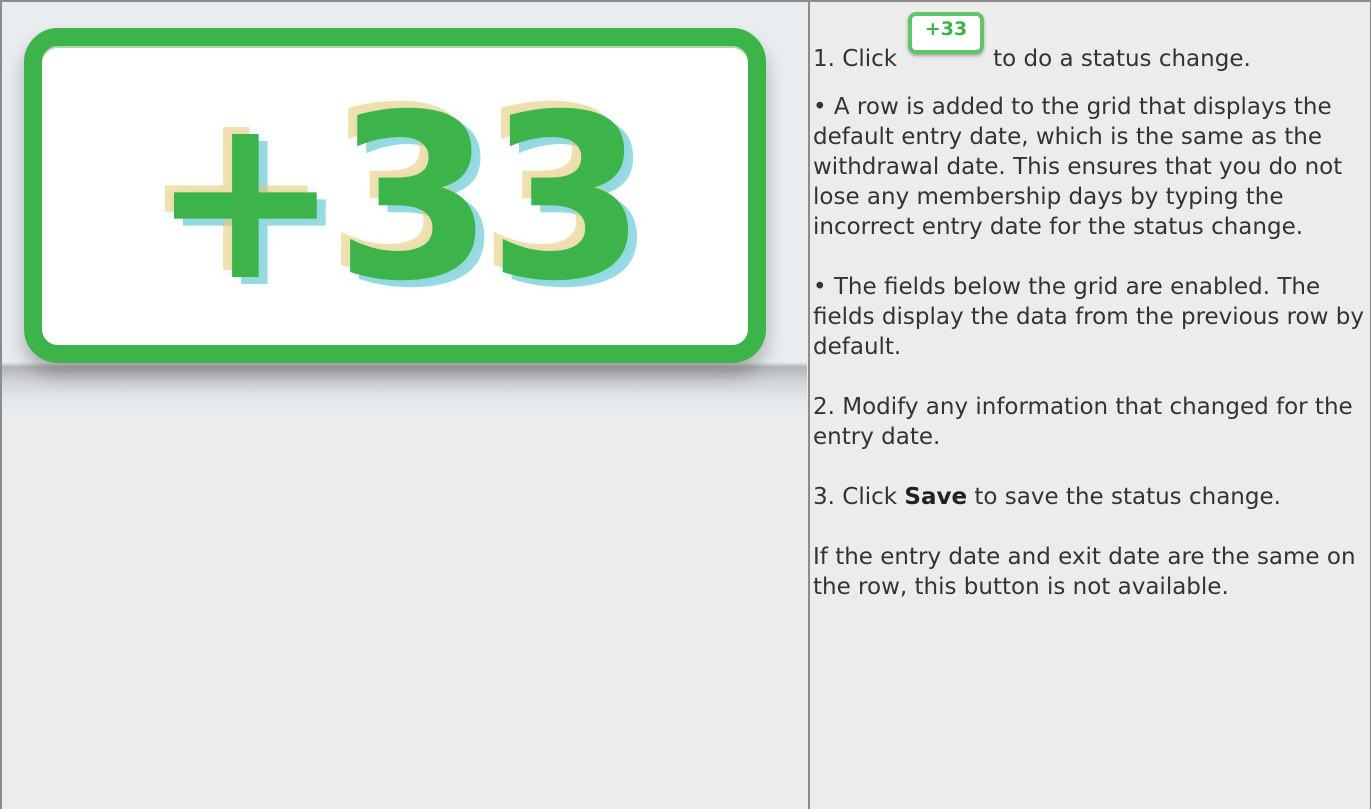  What do you see at coordinates (946, 33) in the screenshot?
I see `add-status-change-button: +33` at bounding box center [946, 33].